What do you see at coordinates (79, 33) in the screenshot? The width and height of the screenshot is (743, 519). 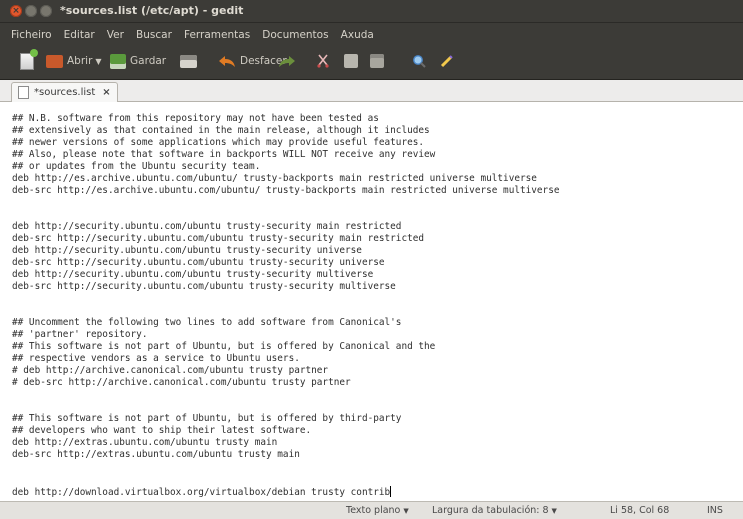 I see `menu-editar: Editar` at bounding box center [79, 33].